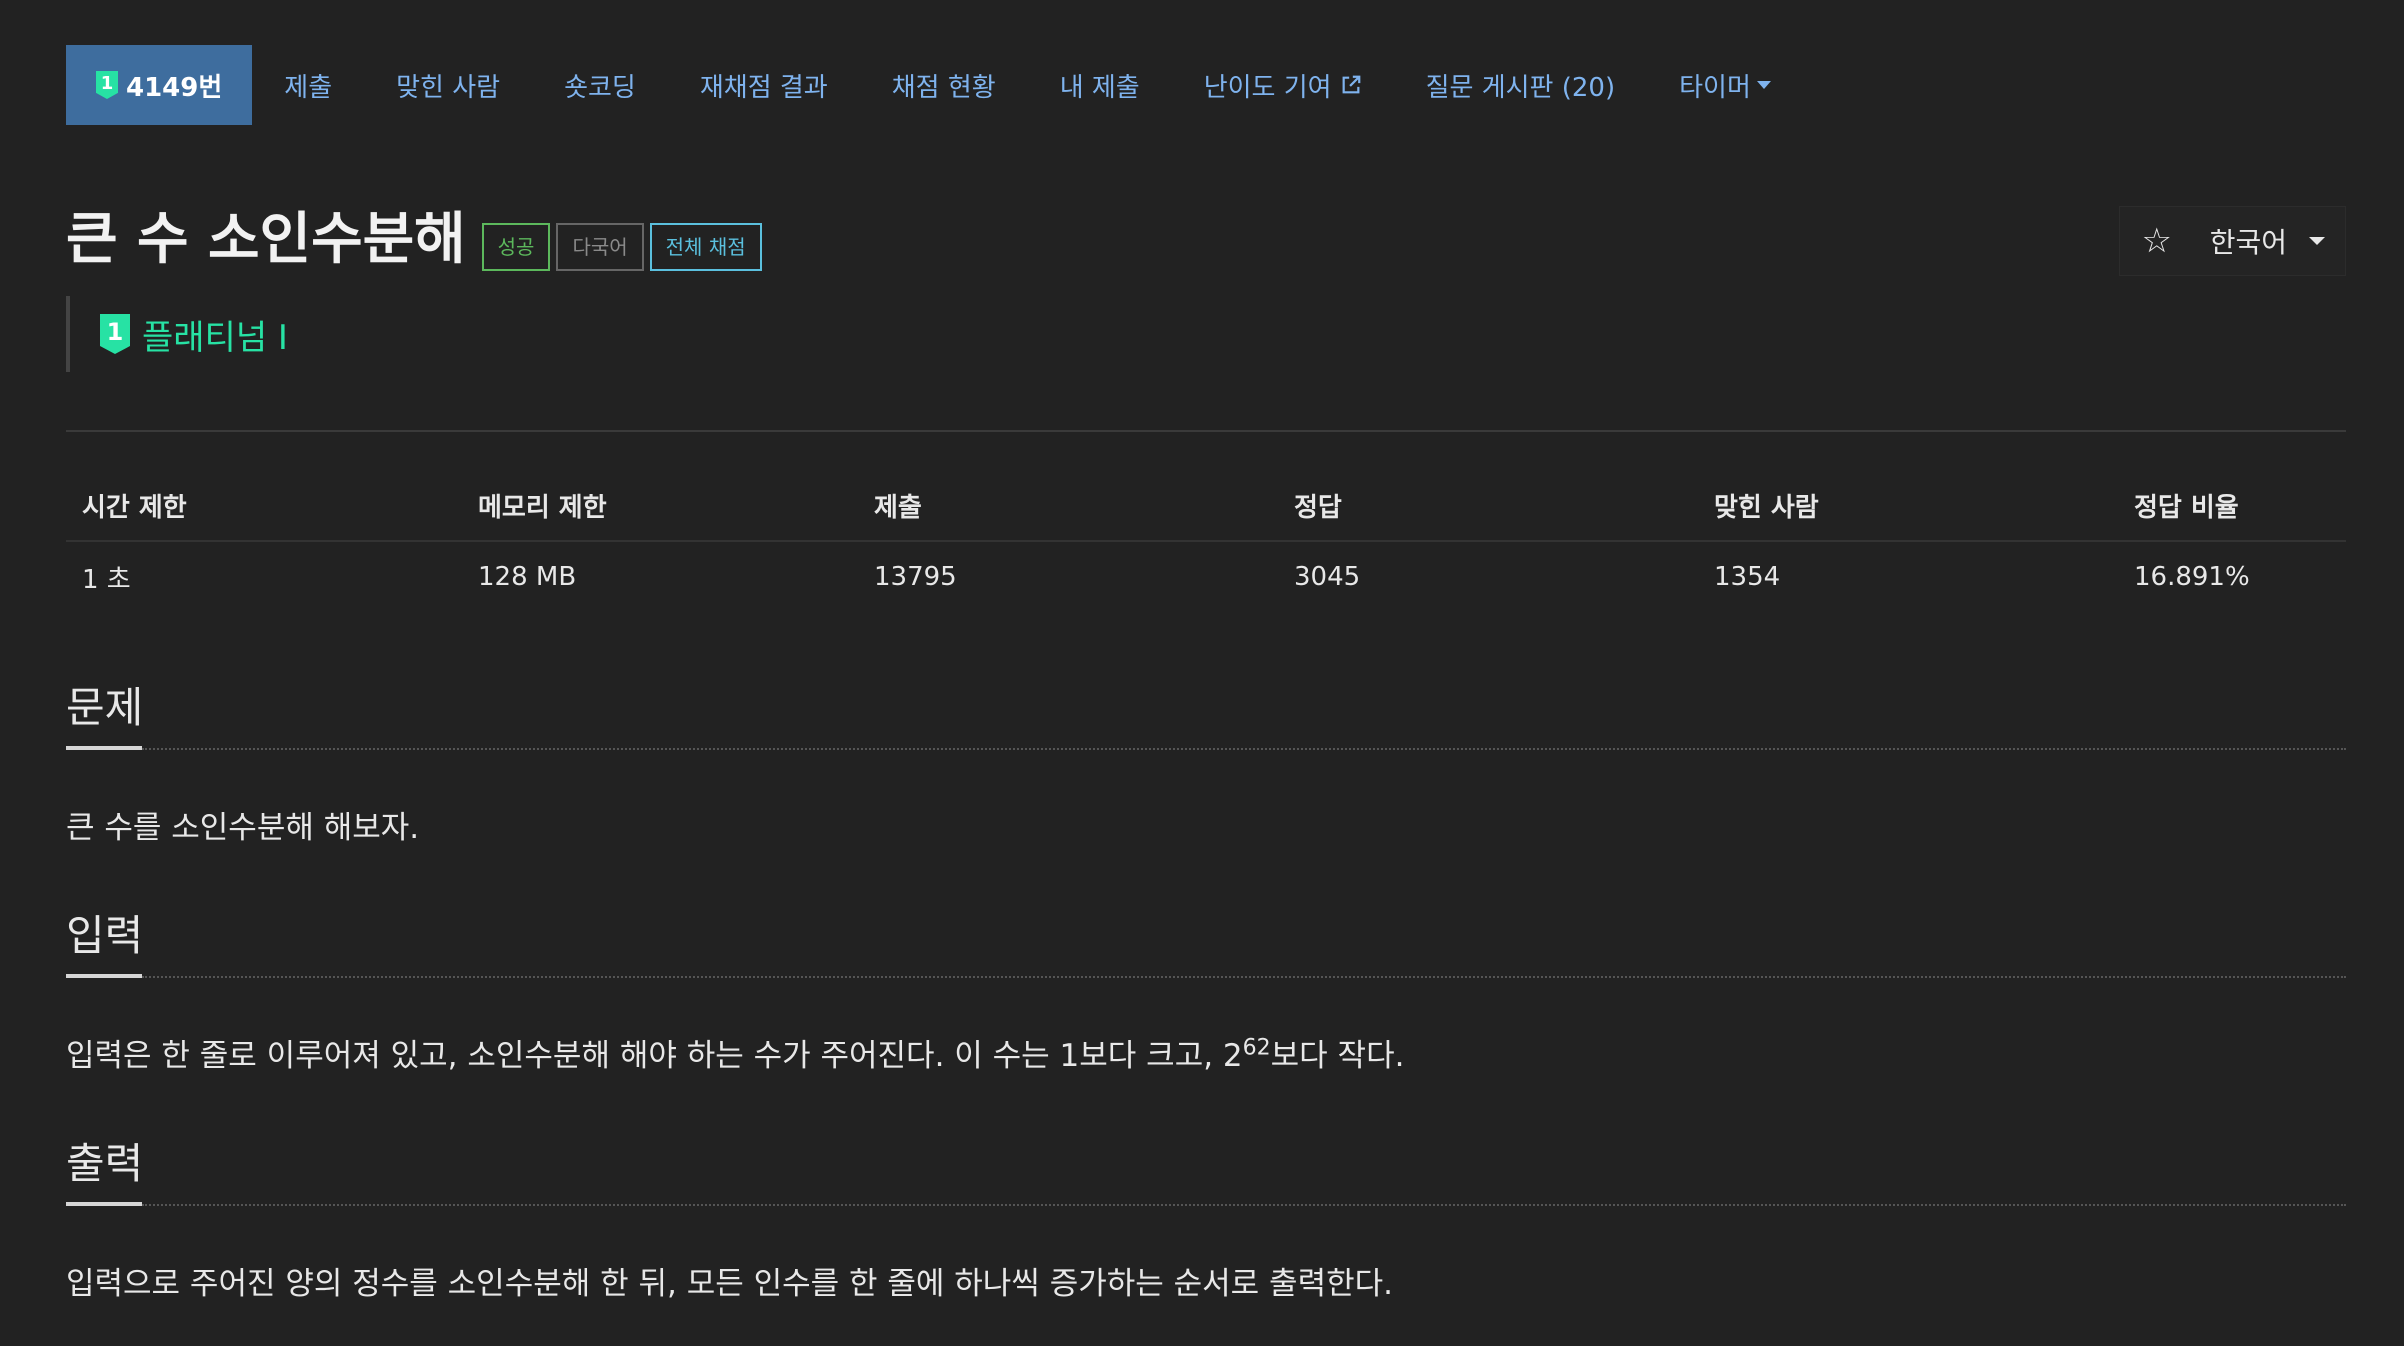 This screenshot has height=1346, width=2404. What do you see at coordinates (105, 935) in the screenshot?
I see `section-title: 입력` at bounding box center [105, 935].